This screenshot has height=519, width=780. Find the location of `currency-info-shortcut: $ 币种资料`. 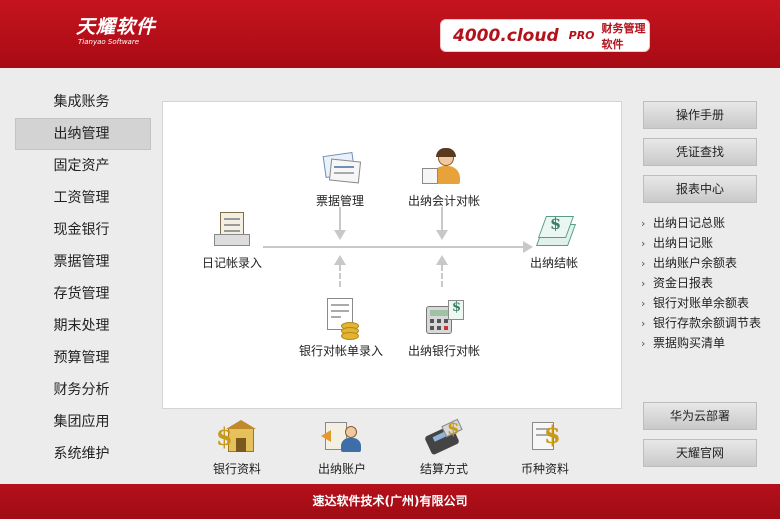

currency-info-shortcut: $ 币种资料 is located at coordinates (545, 447).